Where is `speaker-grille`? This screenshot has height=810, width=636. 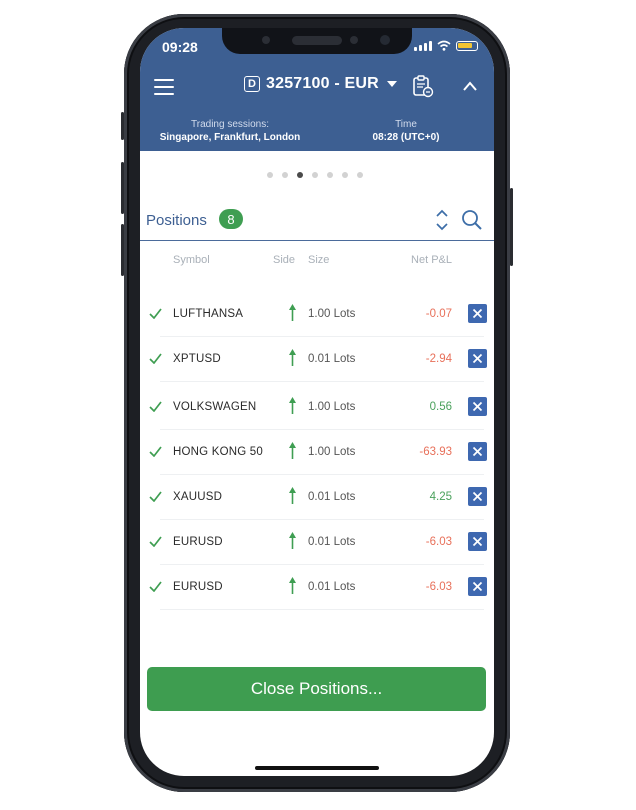 speaker-grille is located at coordinates (317, 40).